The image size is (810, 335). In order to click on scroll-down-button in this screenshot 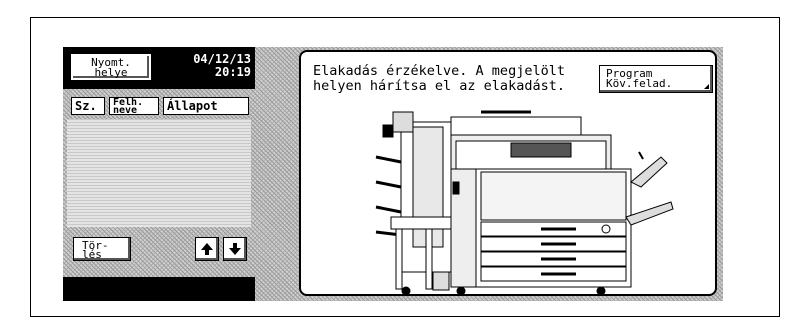, I will do `click(235, 249)`.